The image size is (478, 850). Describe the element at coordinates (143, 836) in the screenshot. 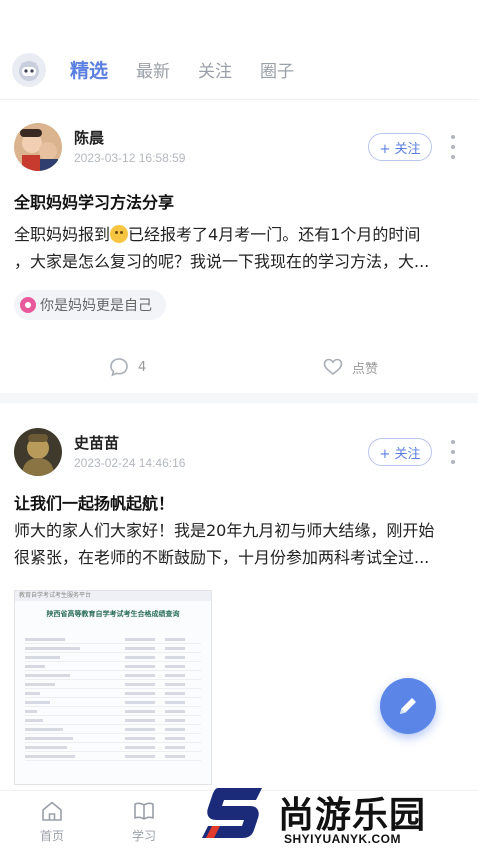

I see `nav-study-label: 学习` at that location.